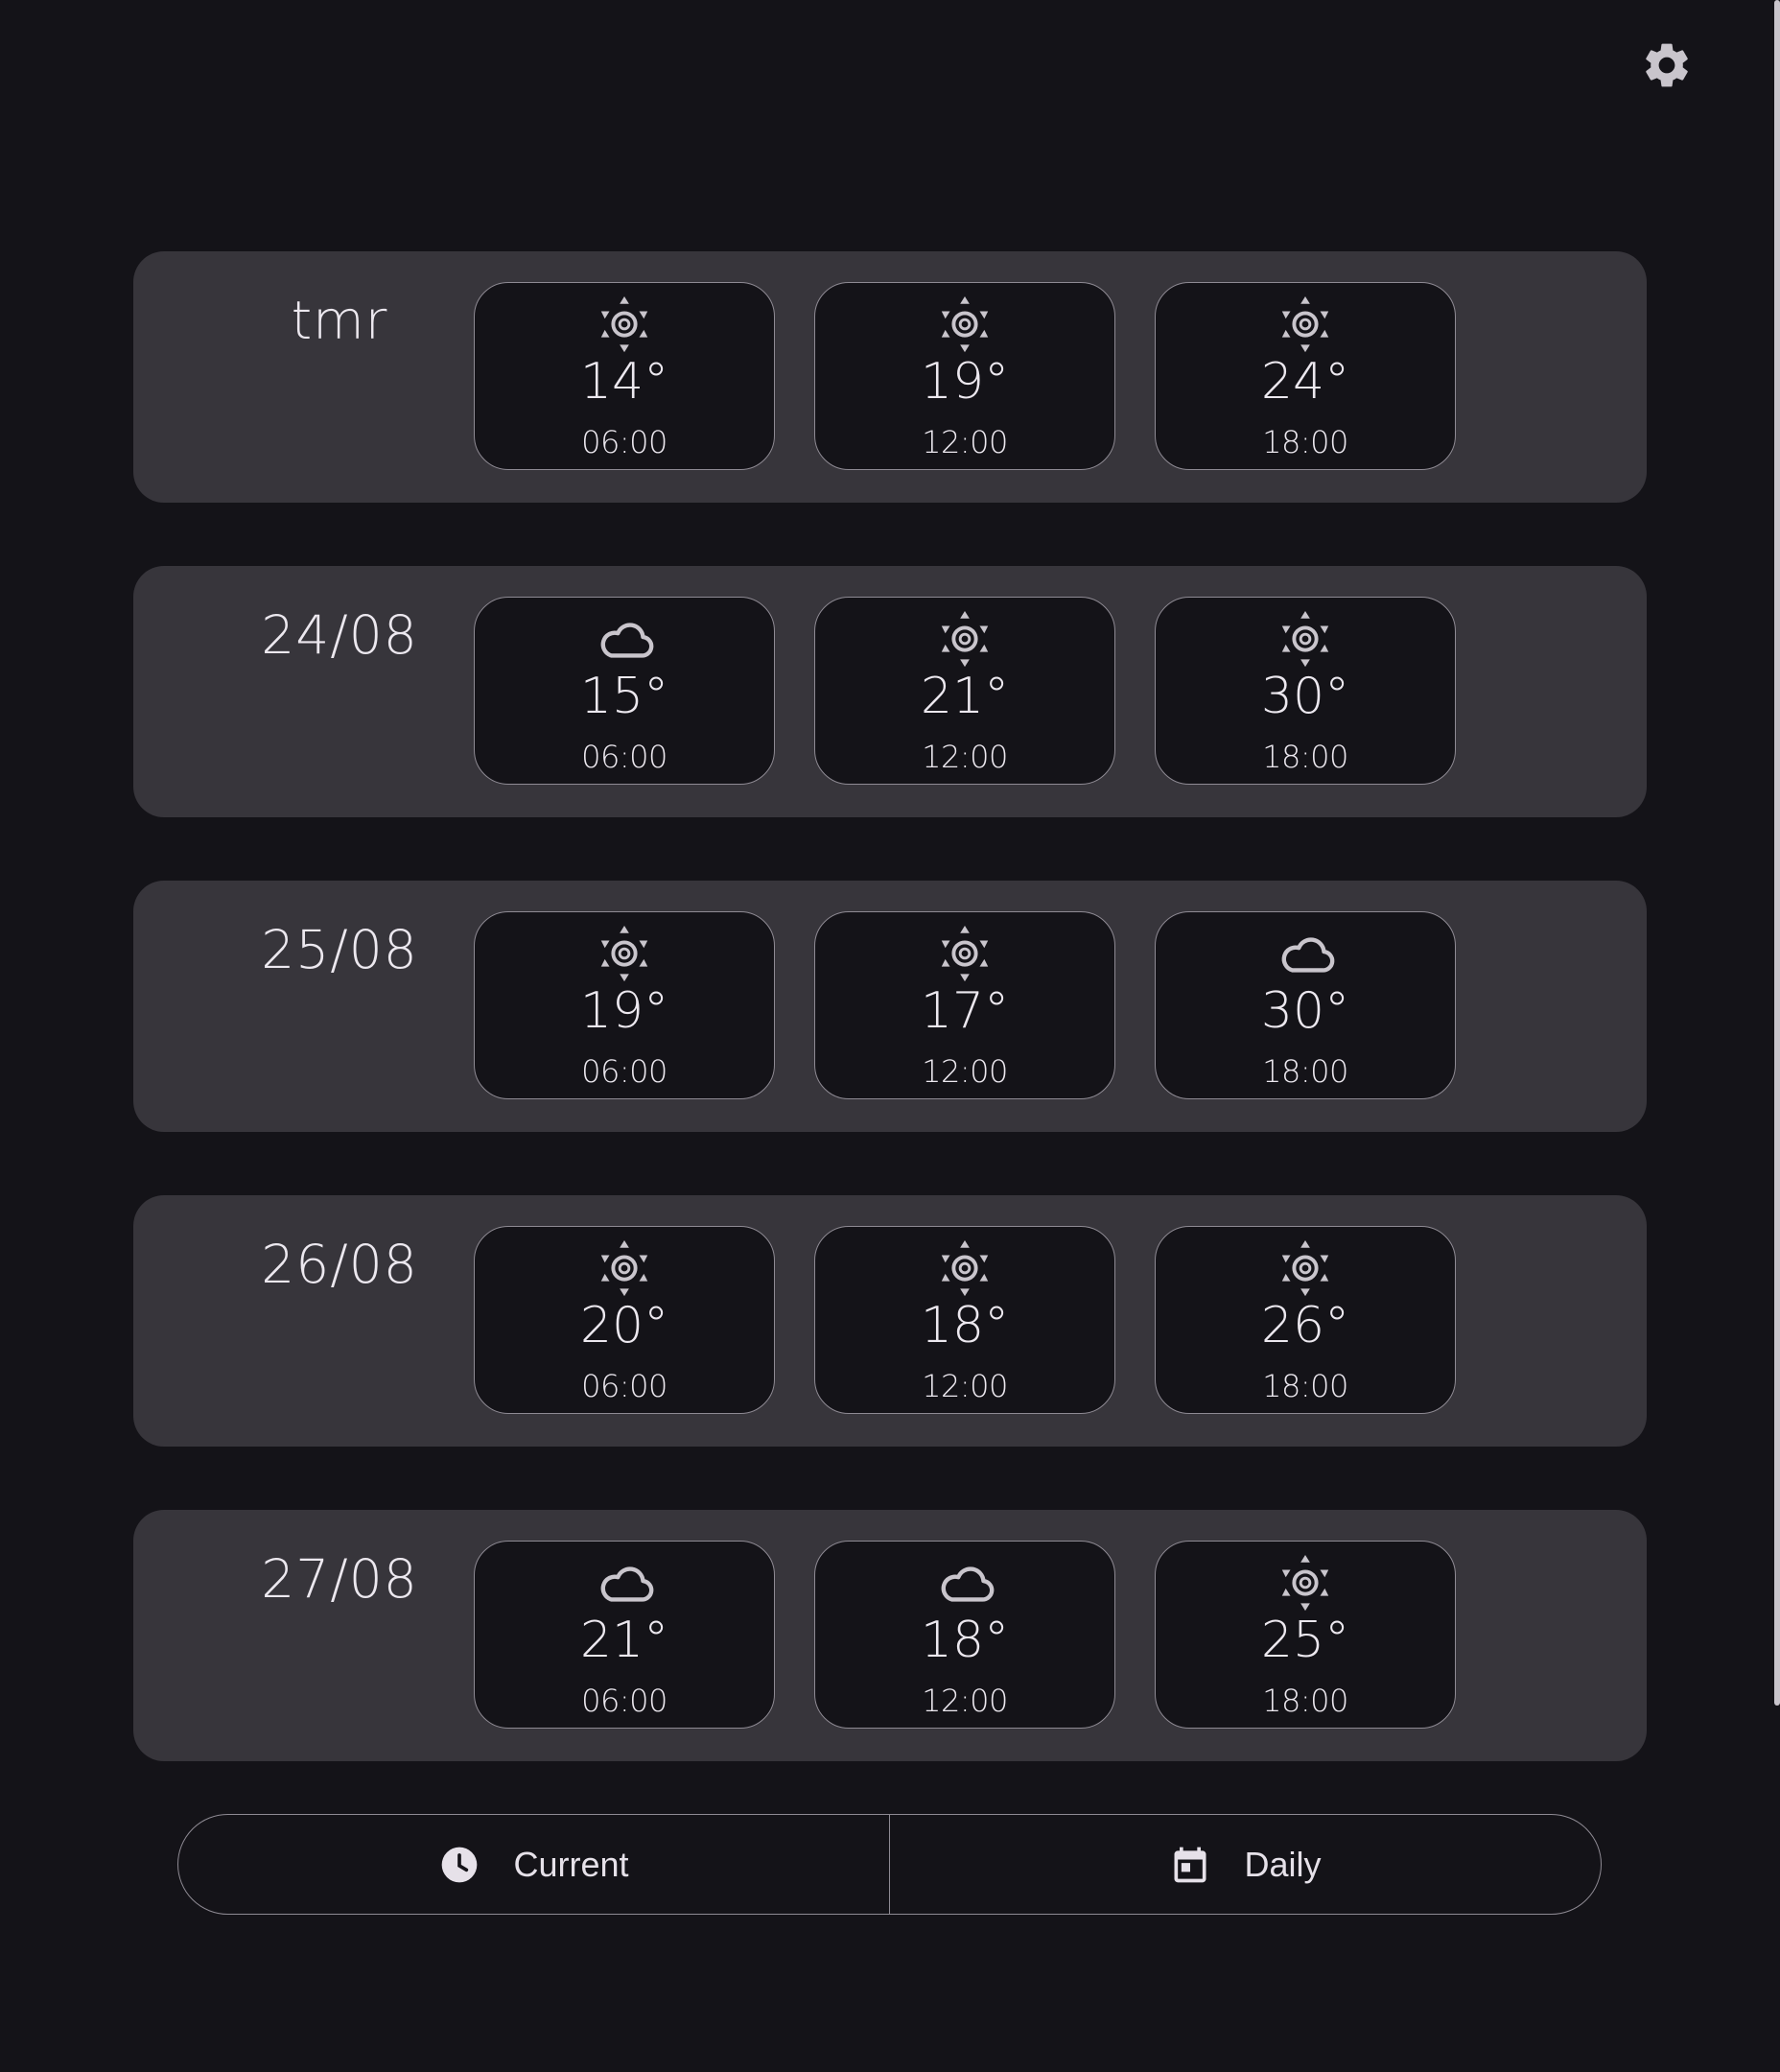  What do you see at coordinates (1283, 1864) in the screenshot?
I see `daily-label: Daily` at bounding box center [1283, 1864].